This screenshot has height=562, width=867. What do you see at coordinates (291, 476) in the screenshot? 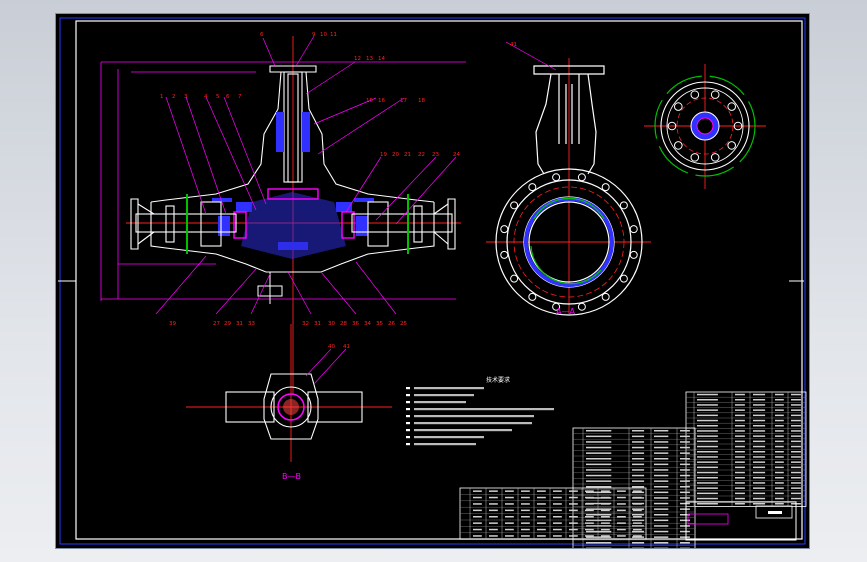
I see `section-bb-label: B—B` at bounding box center [291, 476].